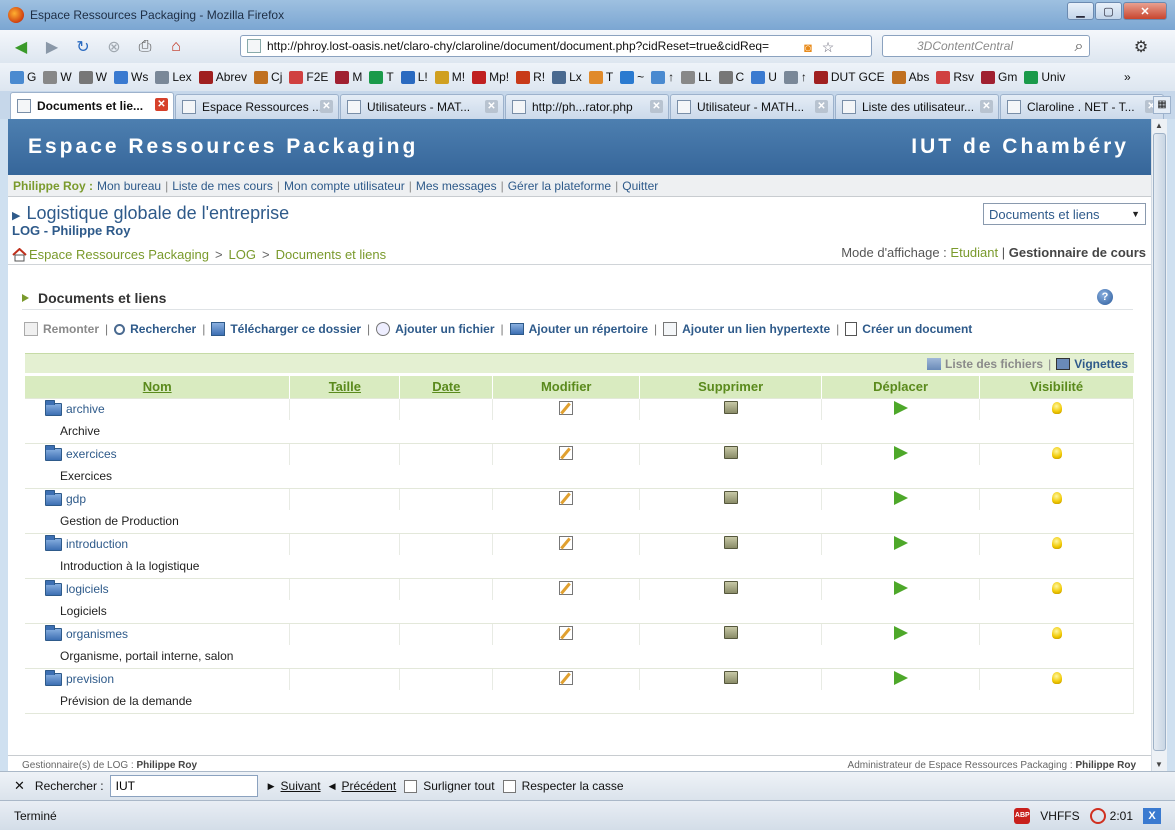  I want to click on print-icon: ⎙, so click(145, 47).